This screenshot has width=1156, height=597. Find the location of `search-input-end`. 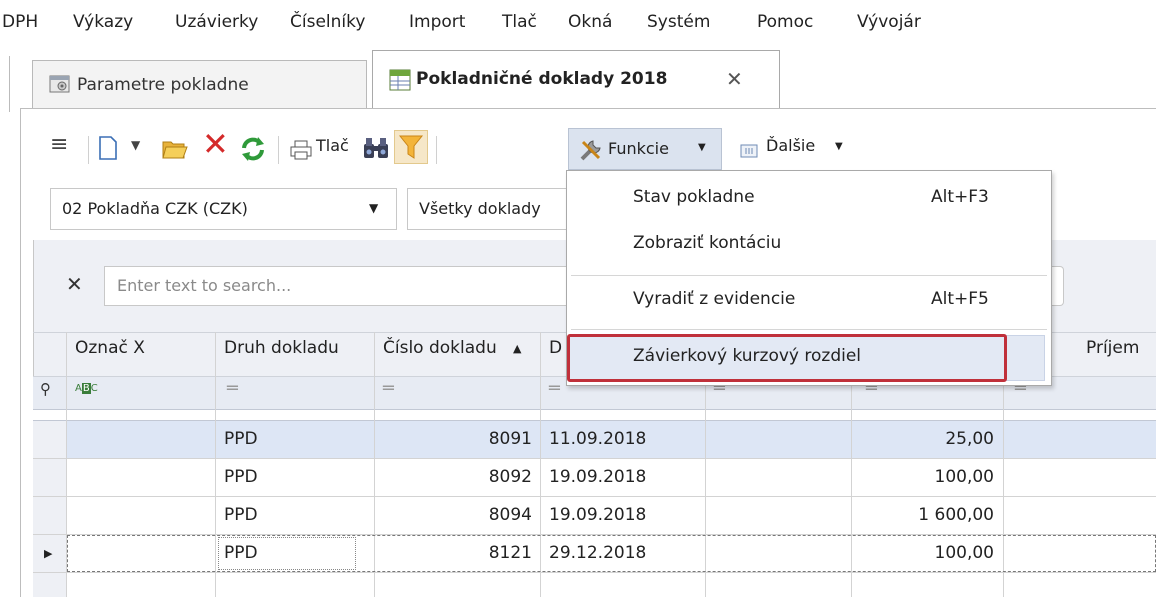

search-input-end is located at coordinates (1057, 286).